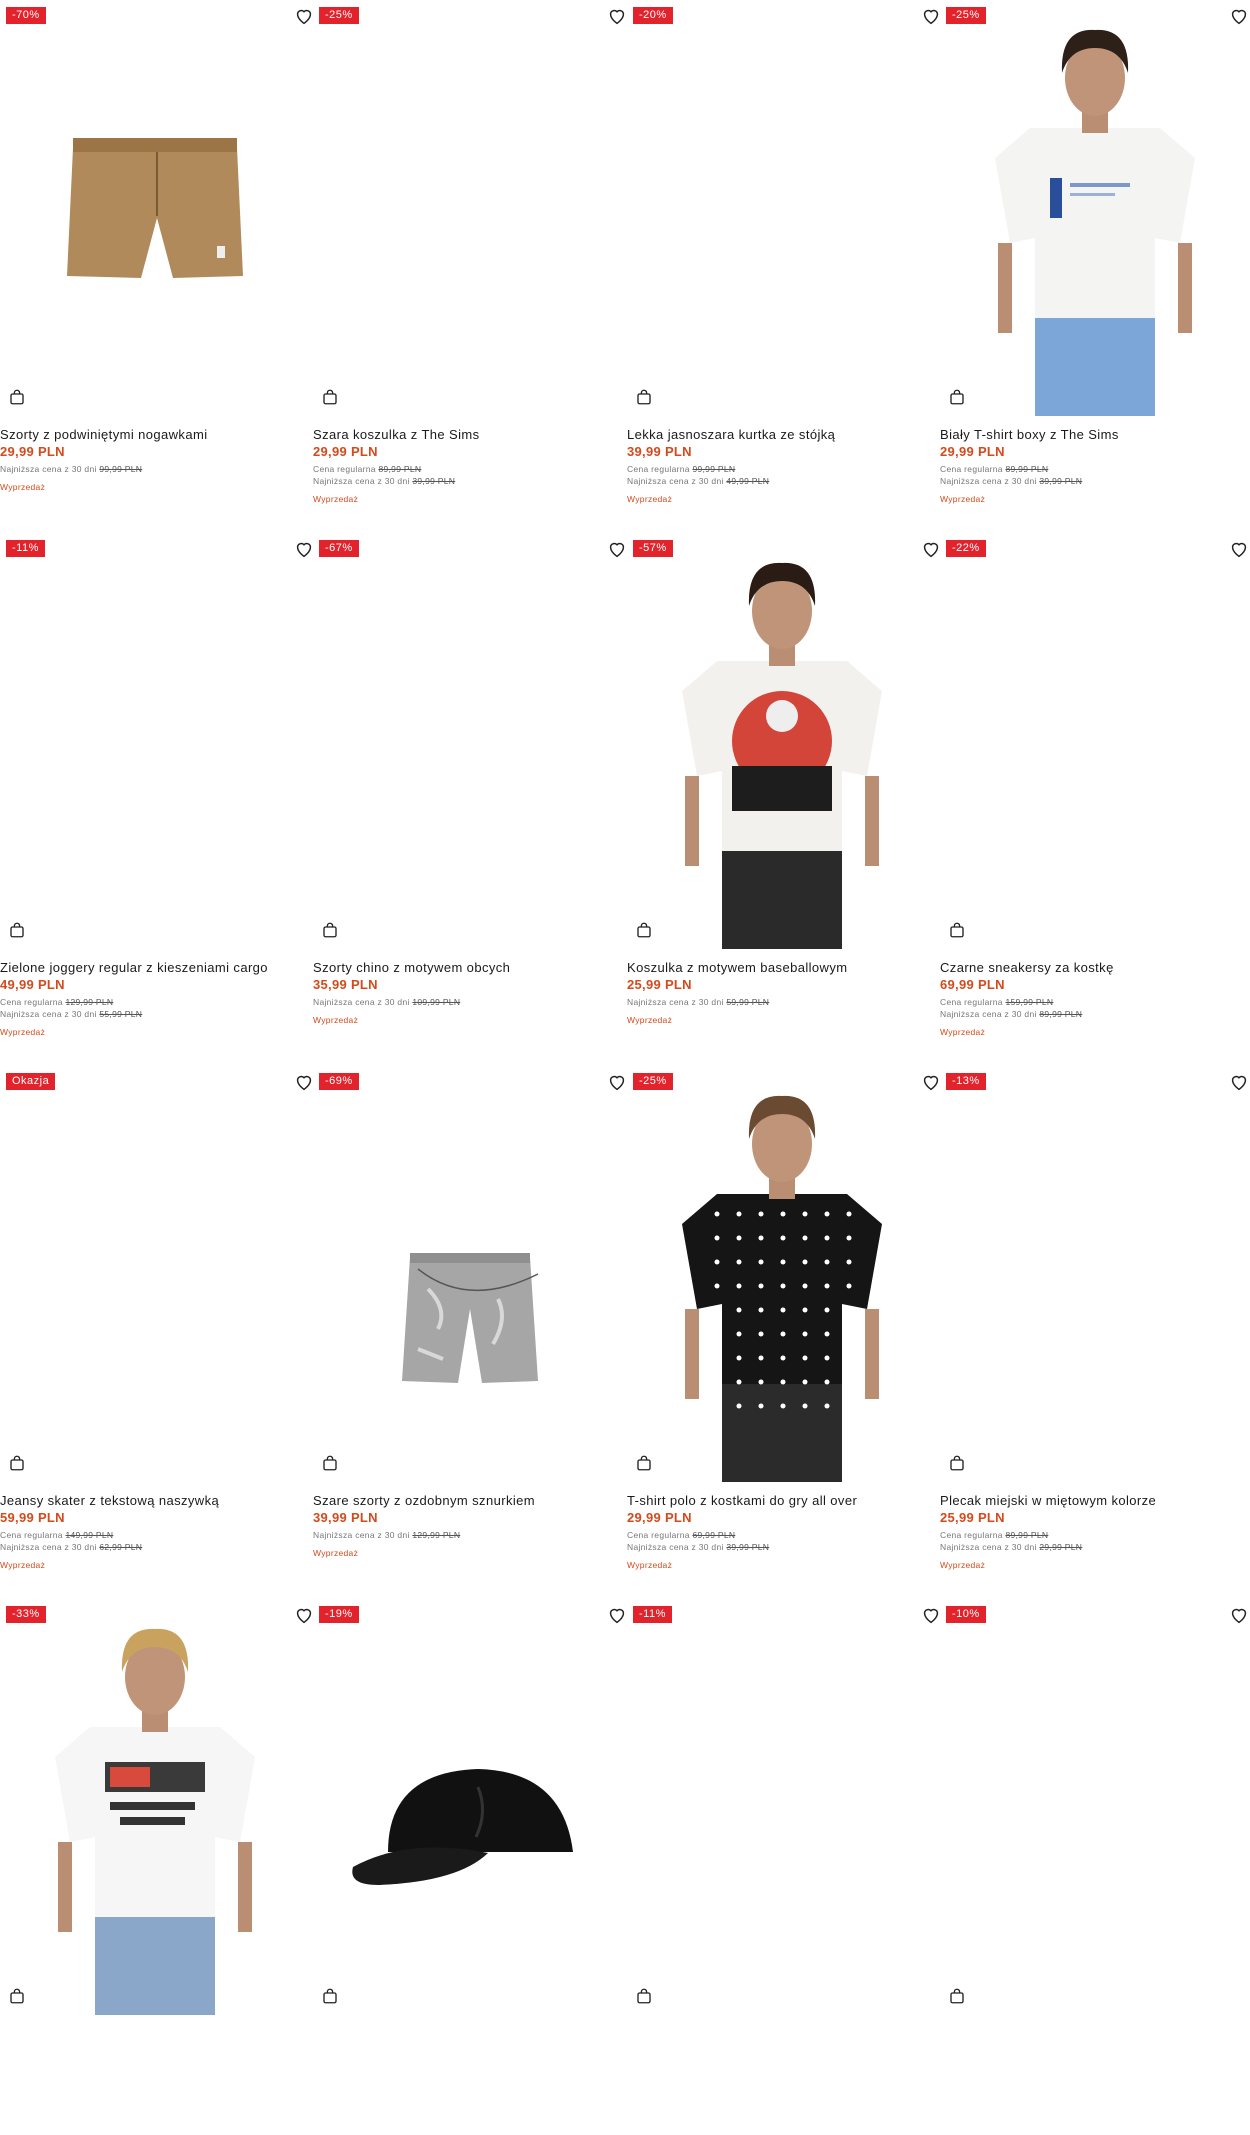 The height and width of the screenshot is (2135, 1250). What do you see at coordinates (339, 548) in the screenshot?
I see `discount-badge: -67%` at bounding box center [339, 548].